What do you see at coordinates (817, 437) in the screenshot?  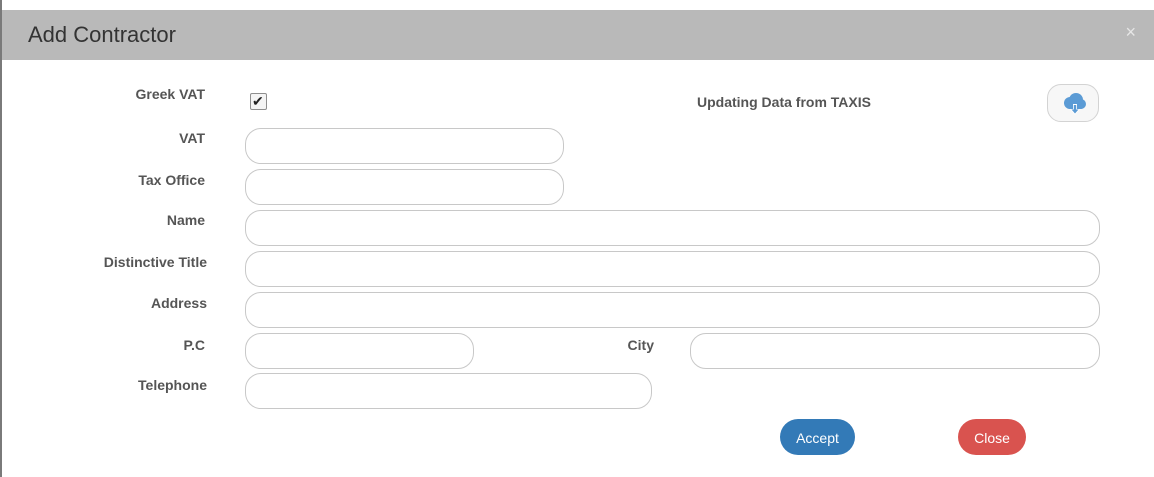 I see `accept-button: Accept` at bounding box center [817, 437].